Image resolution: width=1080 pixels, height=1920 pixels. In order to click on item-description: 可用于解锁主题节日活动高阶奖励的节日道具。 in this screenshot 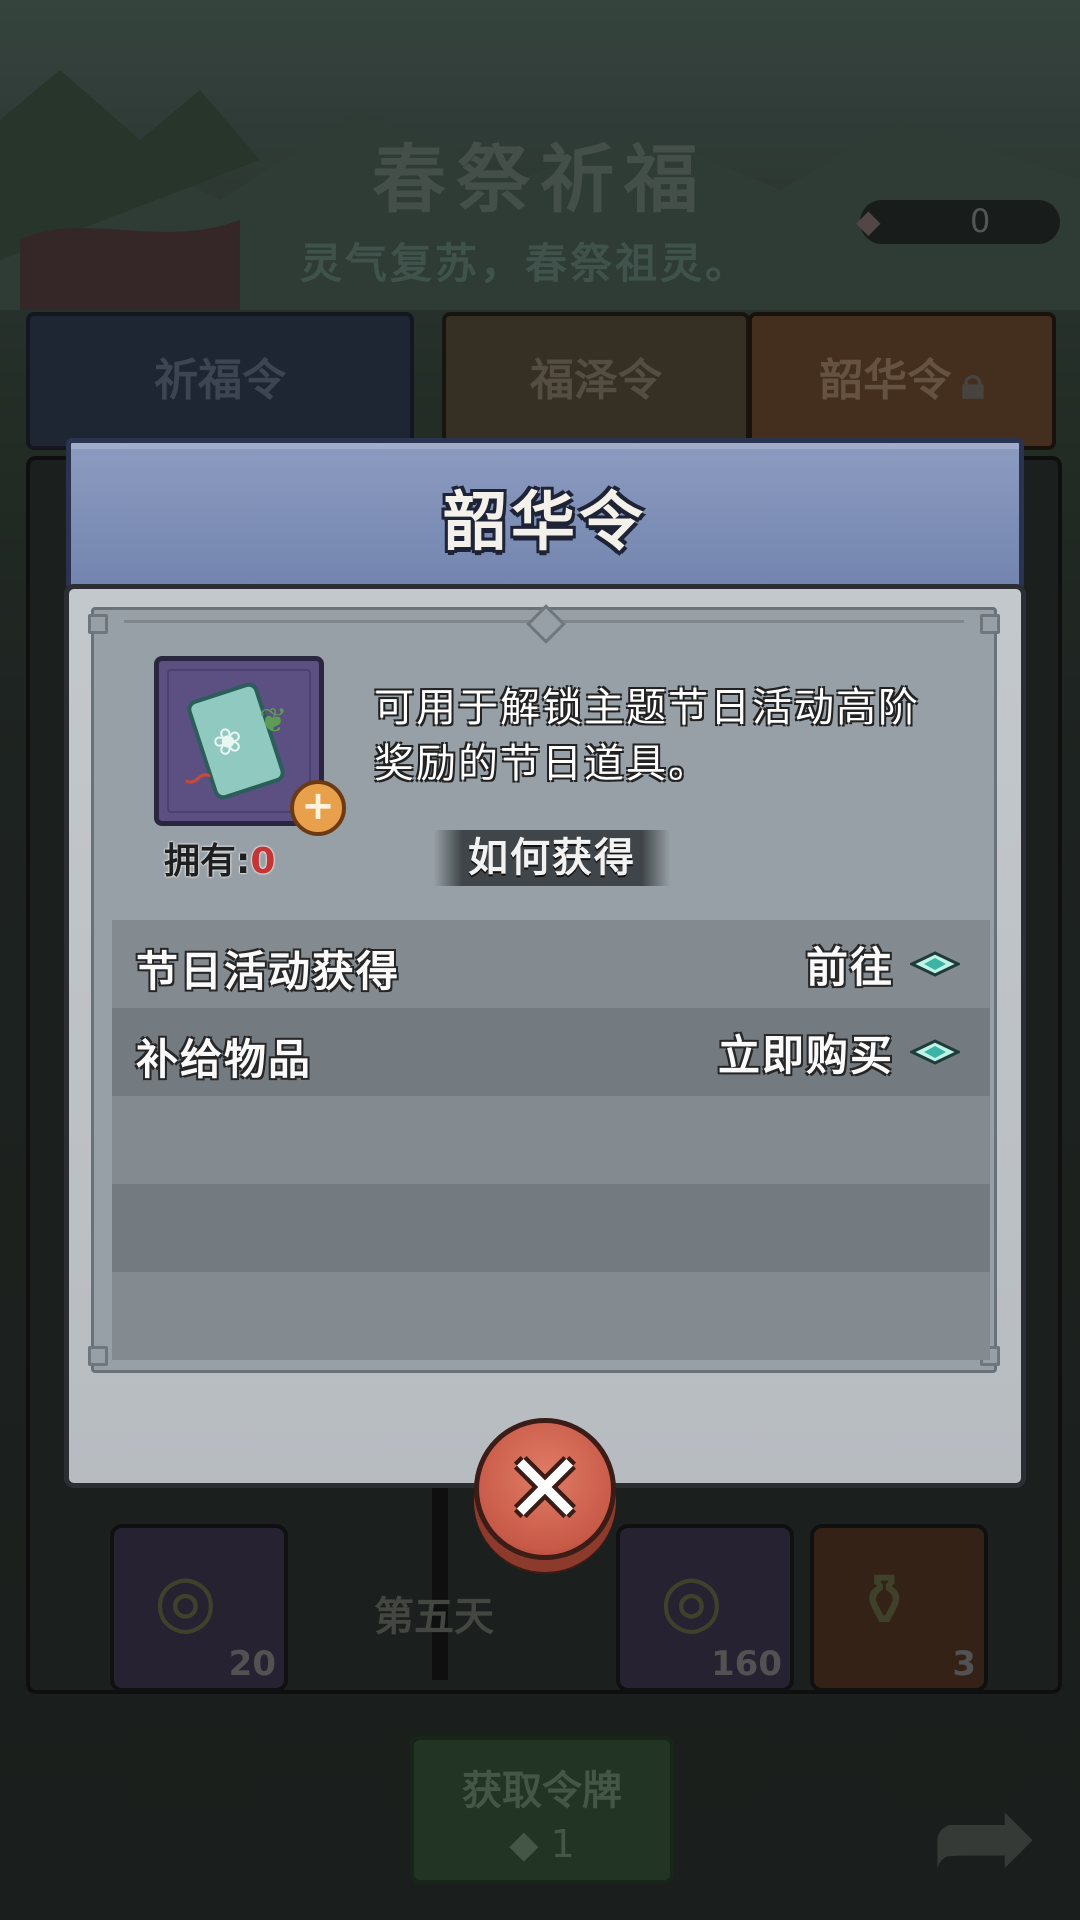, I will do `click(647, 736)`.